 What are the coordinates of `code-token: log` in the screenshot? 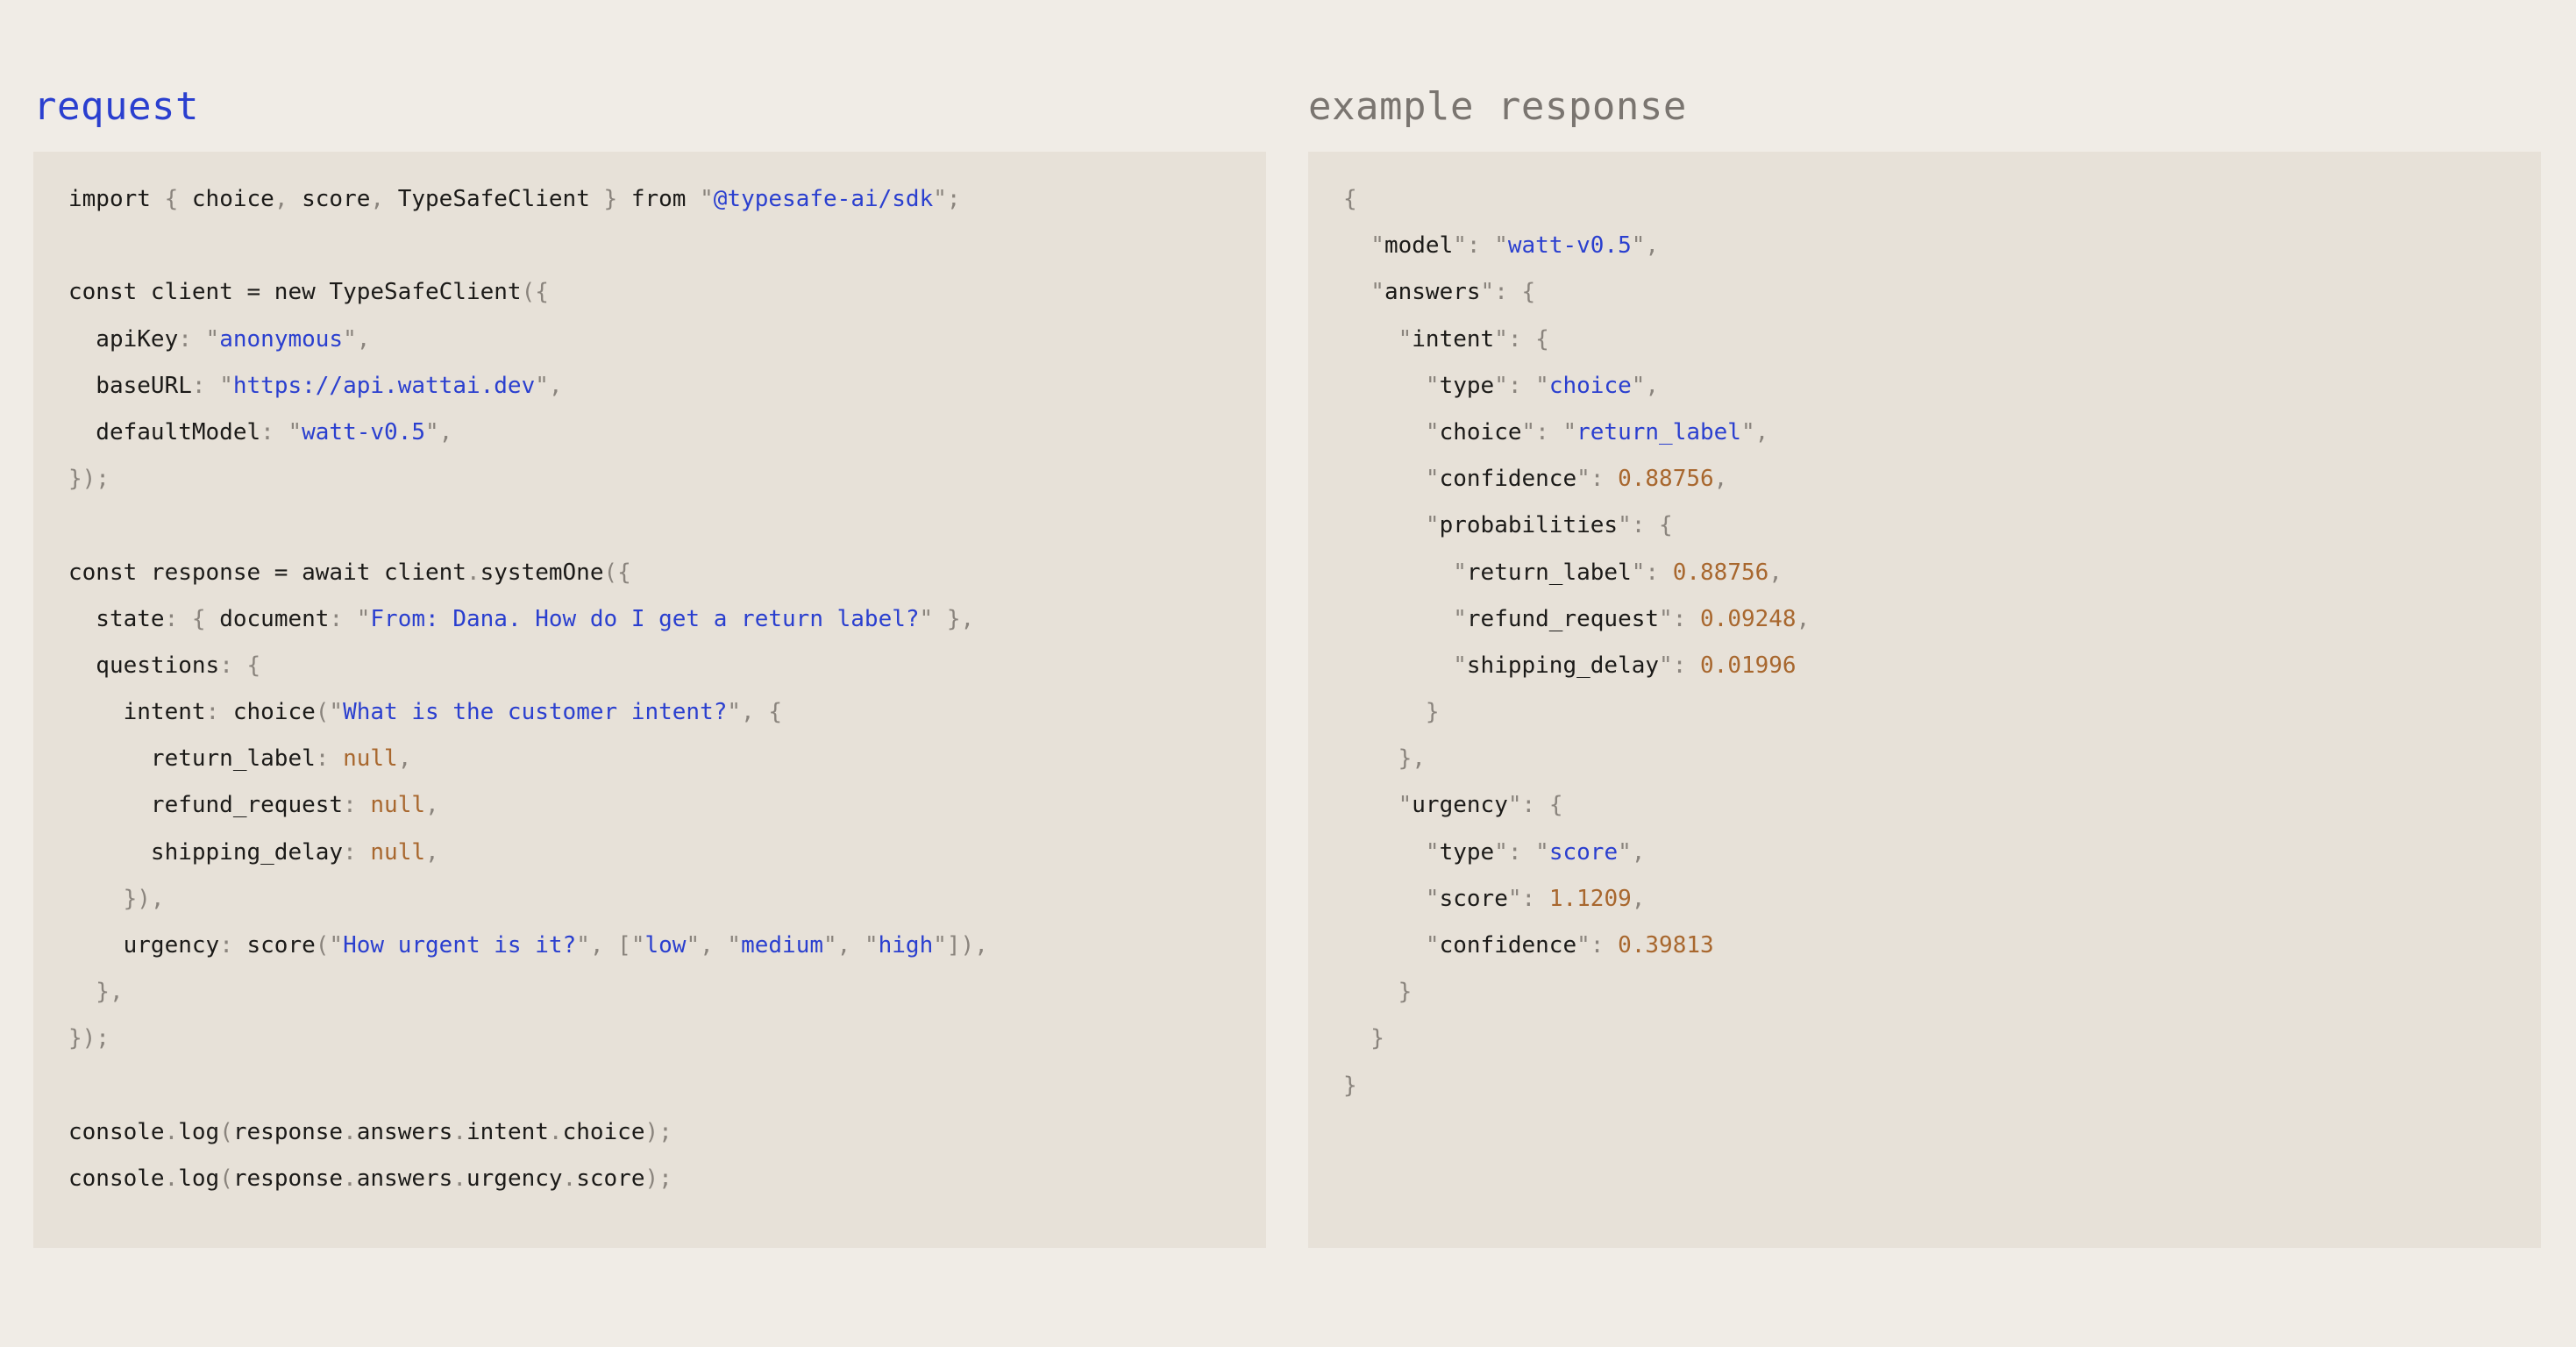 It's located at (199, 1178).